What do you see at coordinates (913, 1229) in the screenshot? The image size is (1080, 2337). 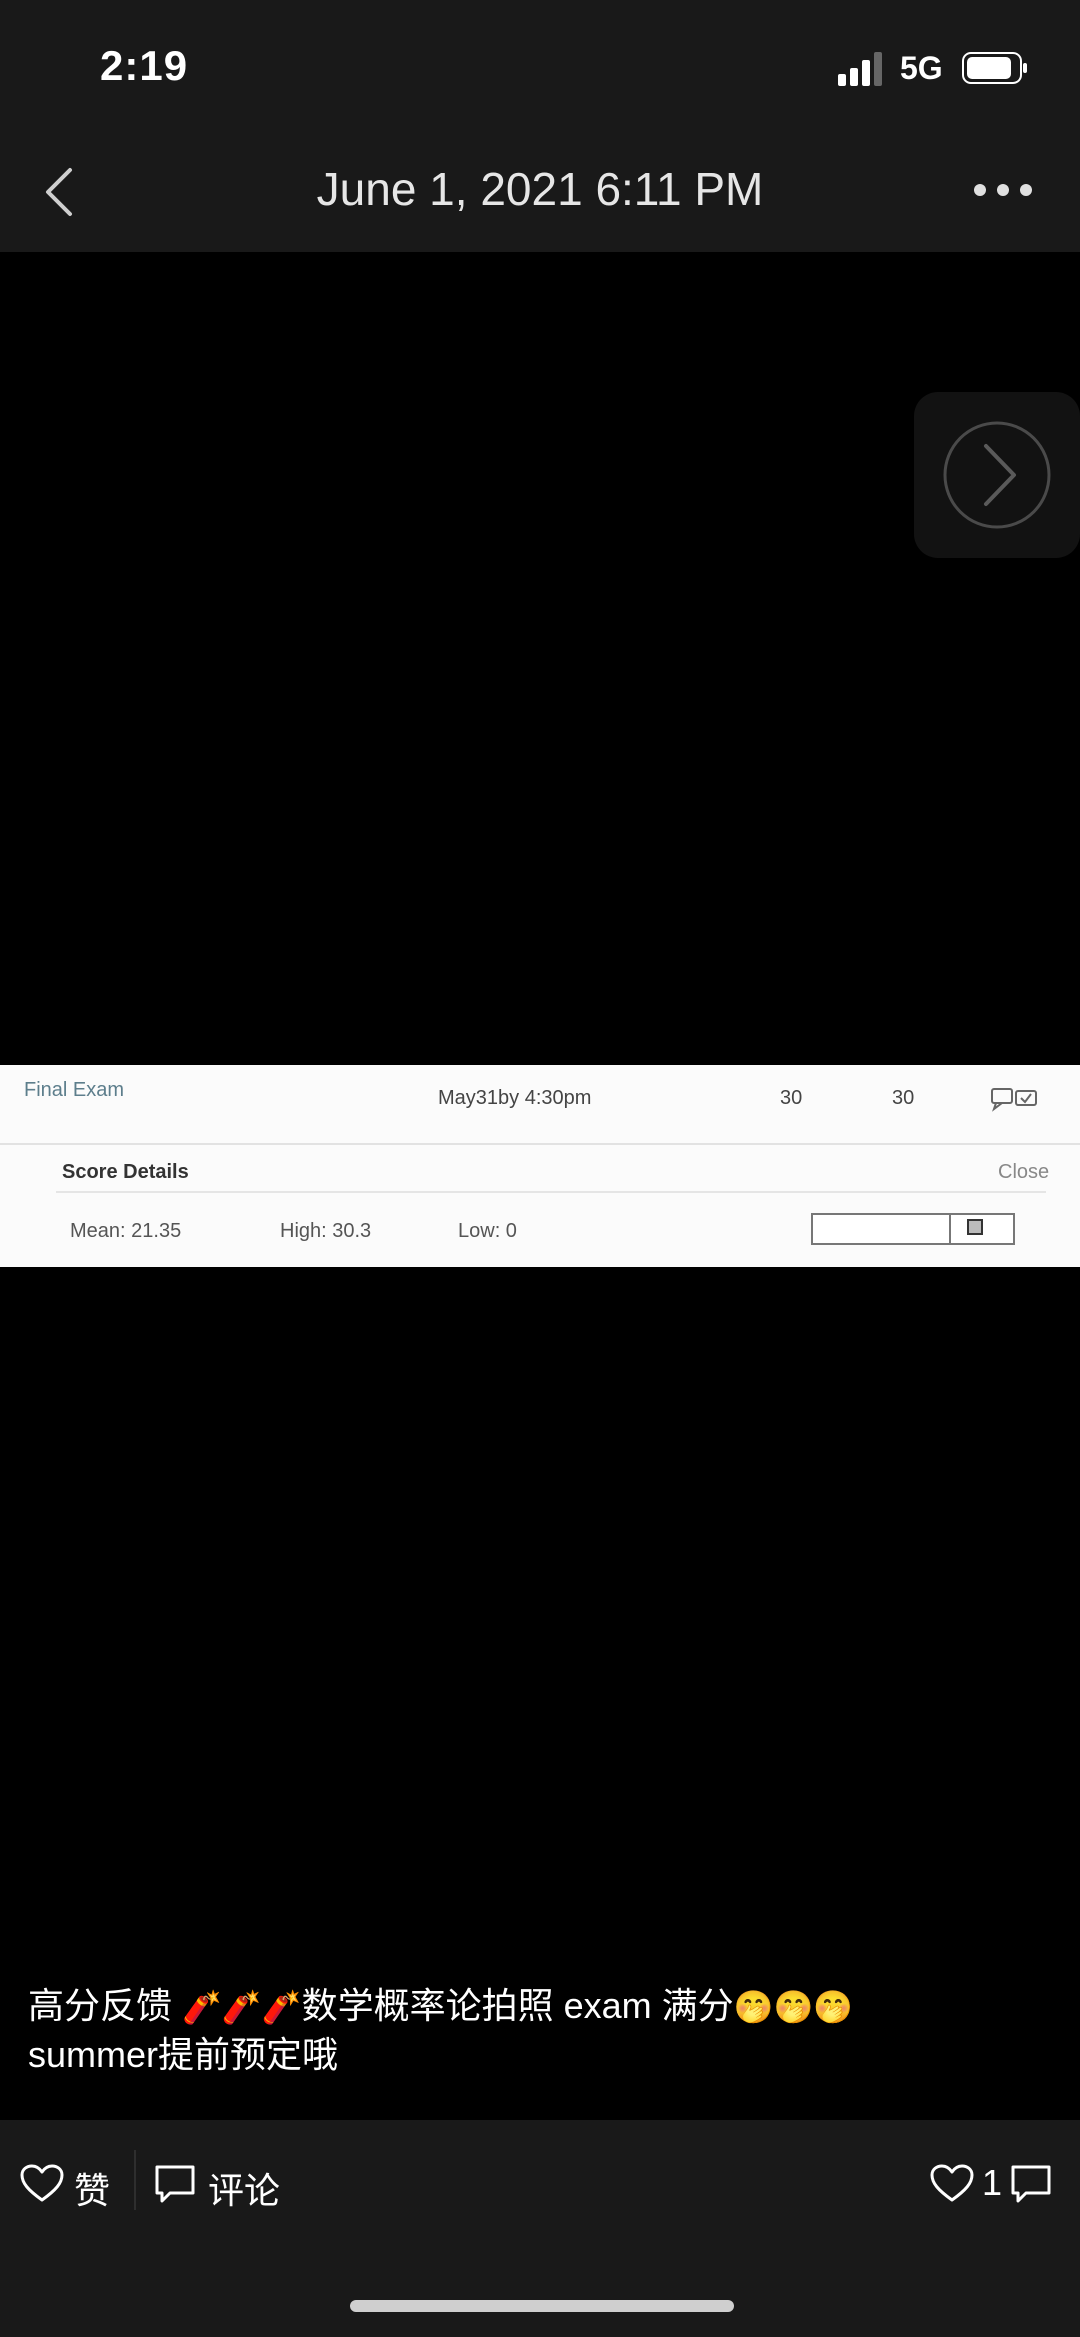 I see `score-distribution-box` at bounding box center [913, 1229].